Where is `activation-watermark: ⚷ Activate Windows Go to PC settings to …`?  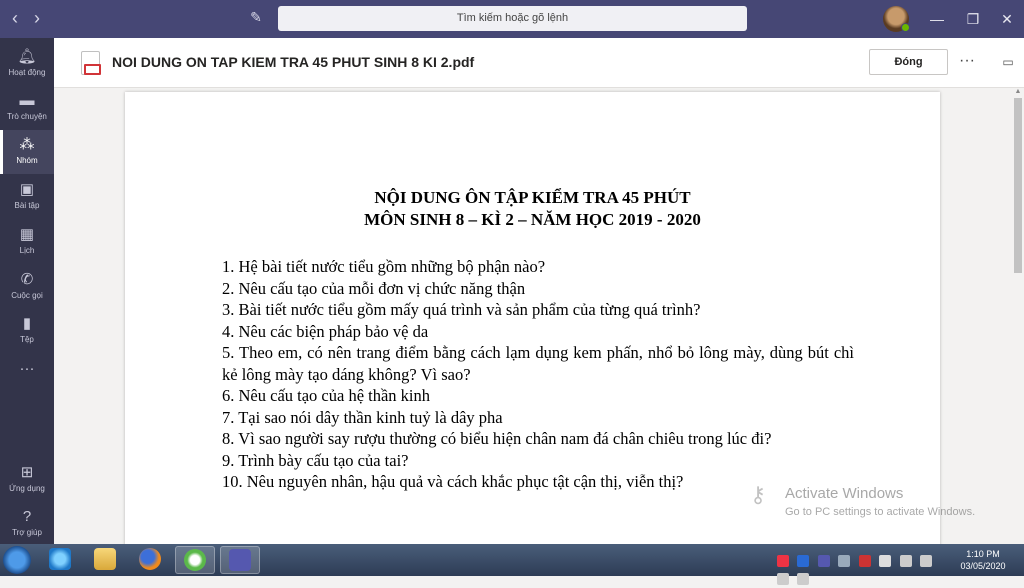 activation-watermark: ⚷ Activate Windows Go to PC settings to … is located at coordinates (880, 500).